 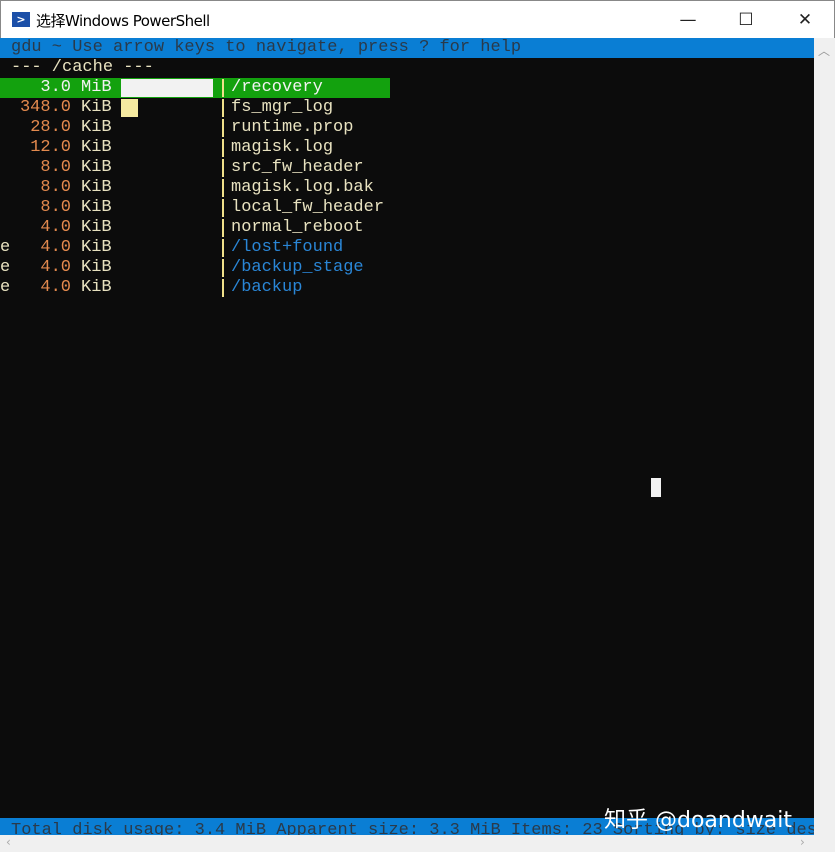 I want to click on scroll-up-icon: ︿, so click(x=824, y=50).